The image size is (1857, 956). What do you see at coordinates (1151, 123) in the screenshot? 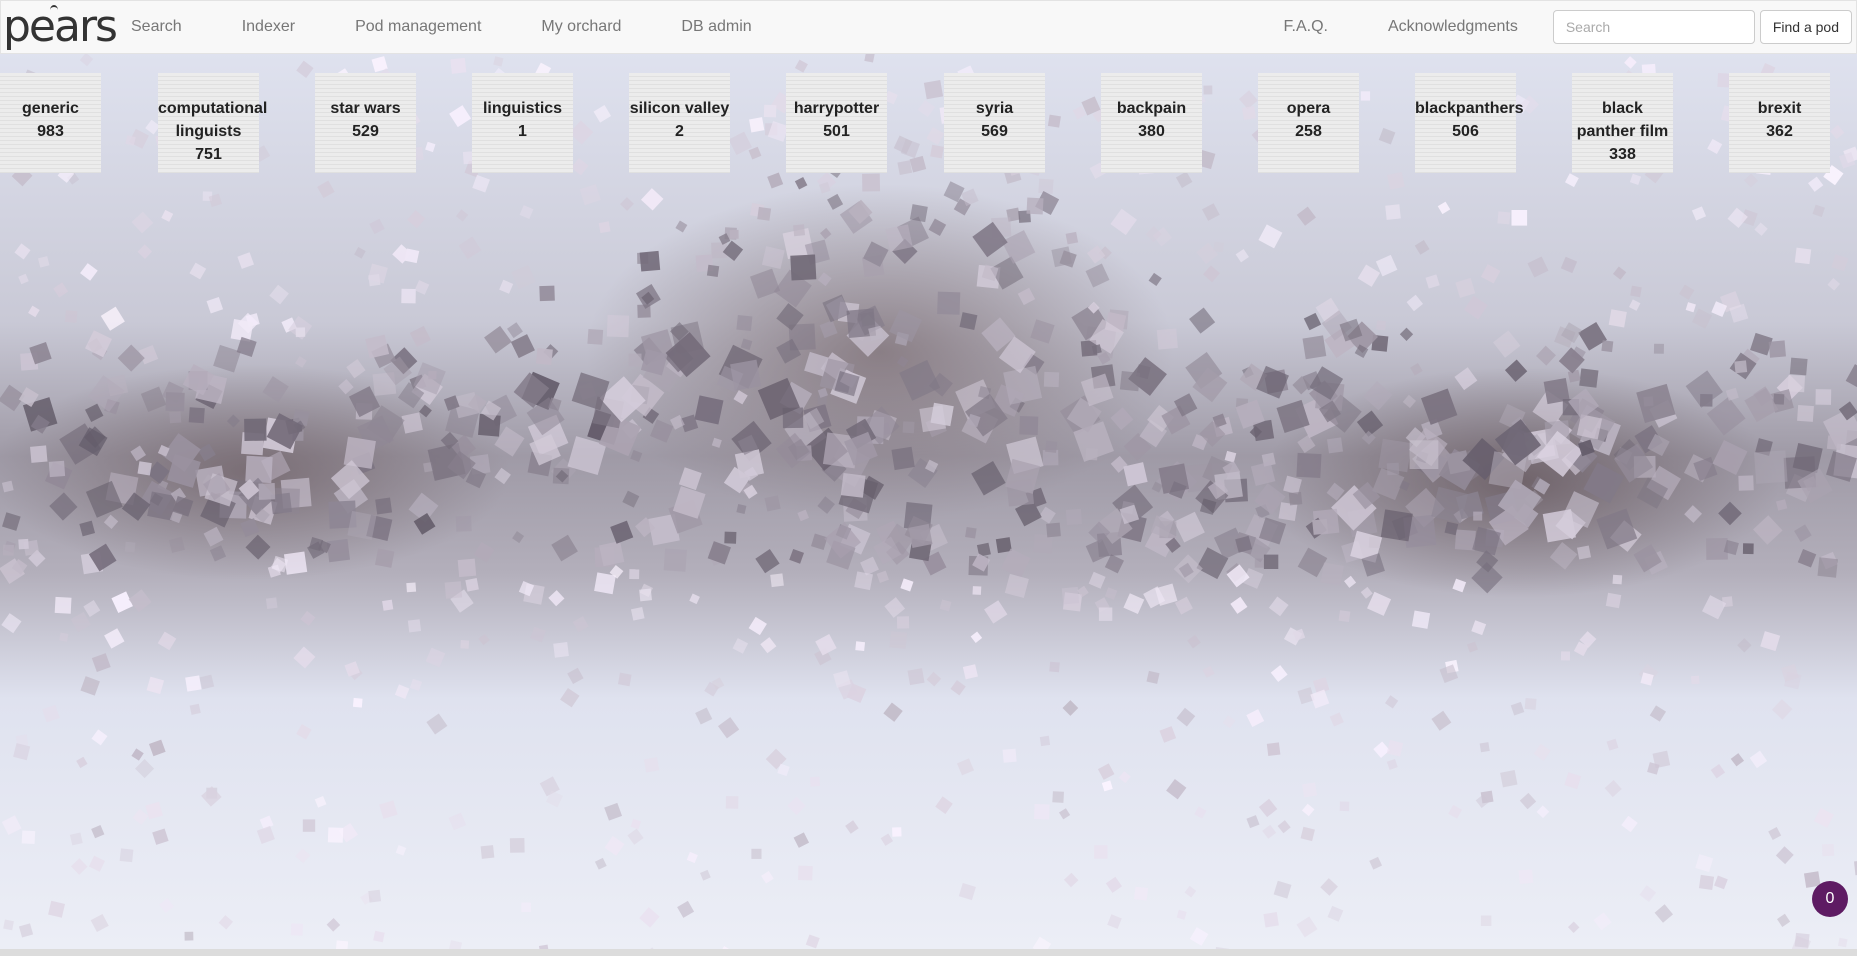
I see `pod-card: backpain 380` at bounding box center [1151, 123].